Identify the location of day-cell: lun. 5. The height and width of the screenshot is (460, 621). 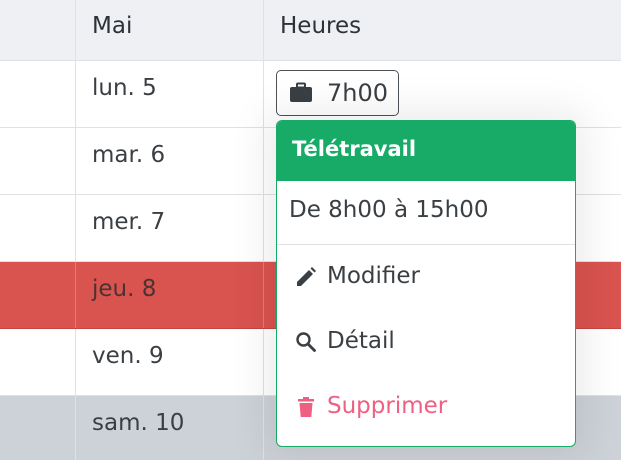
(170, 94).